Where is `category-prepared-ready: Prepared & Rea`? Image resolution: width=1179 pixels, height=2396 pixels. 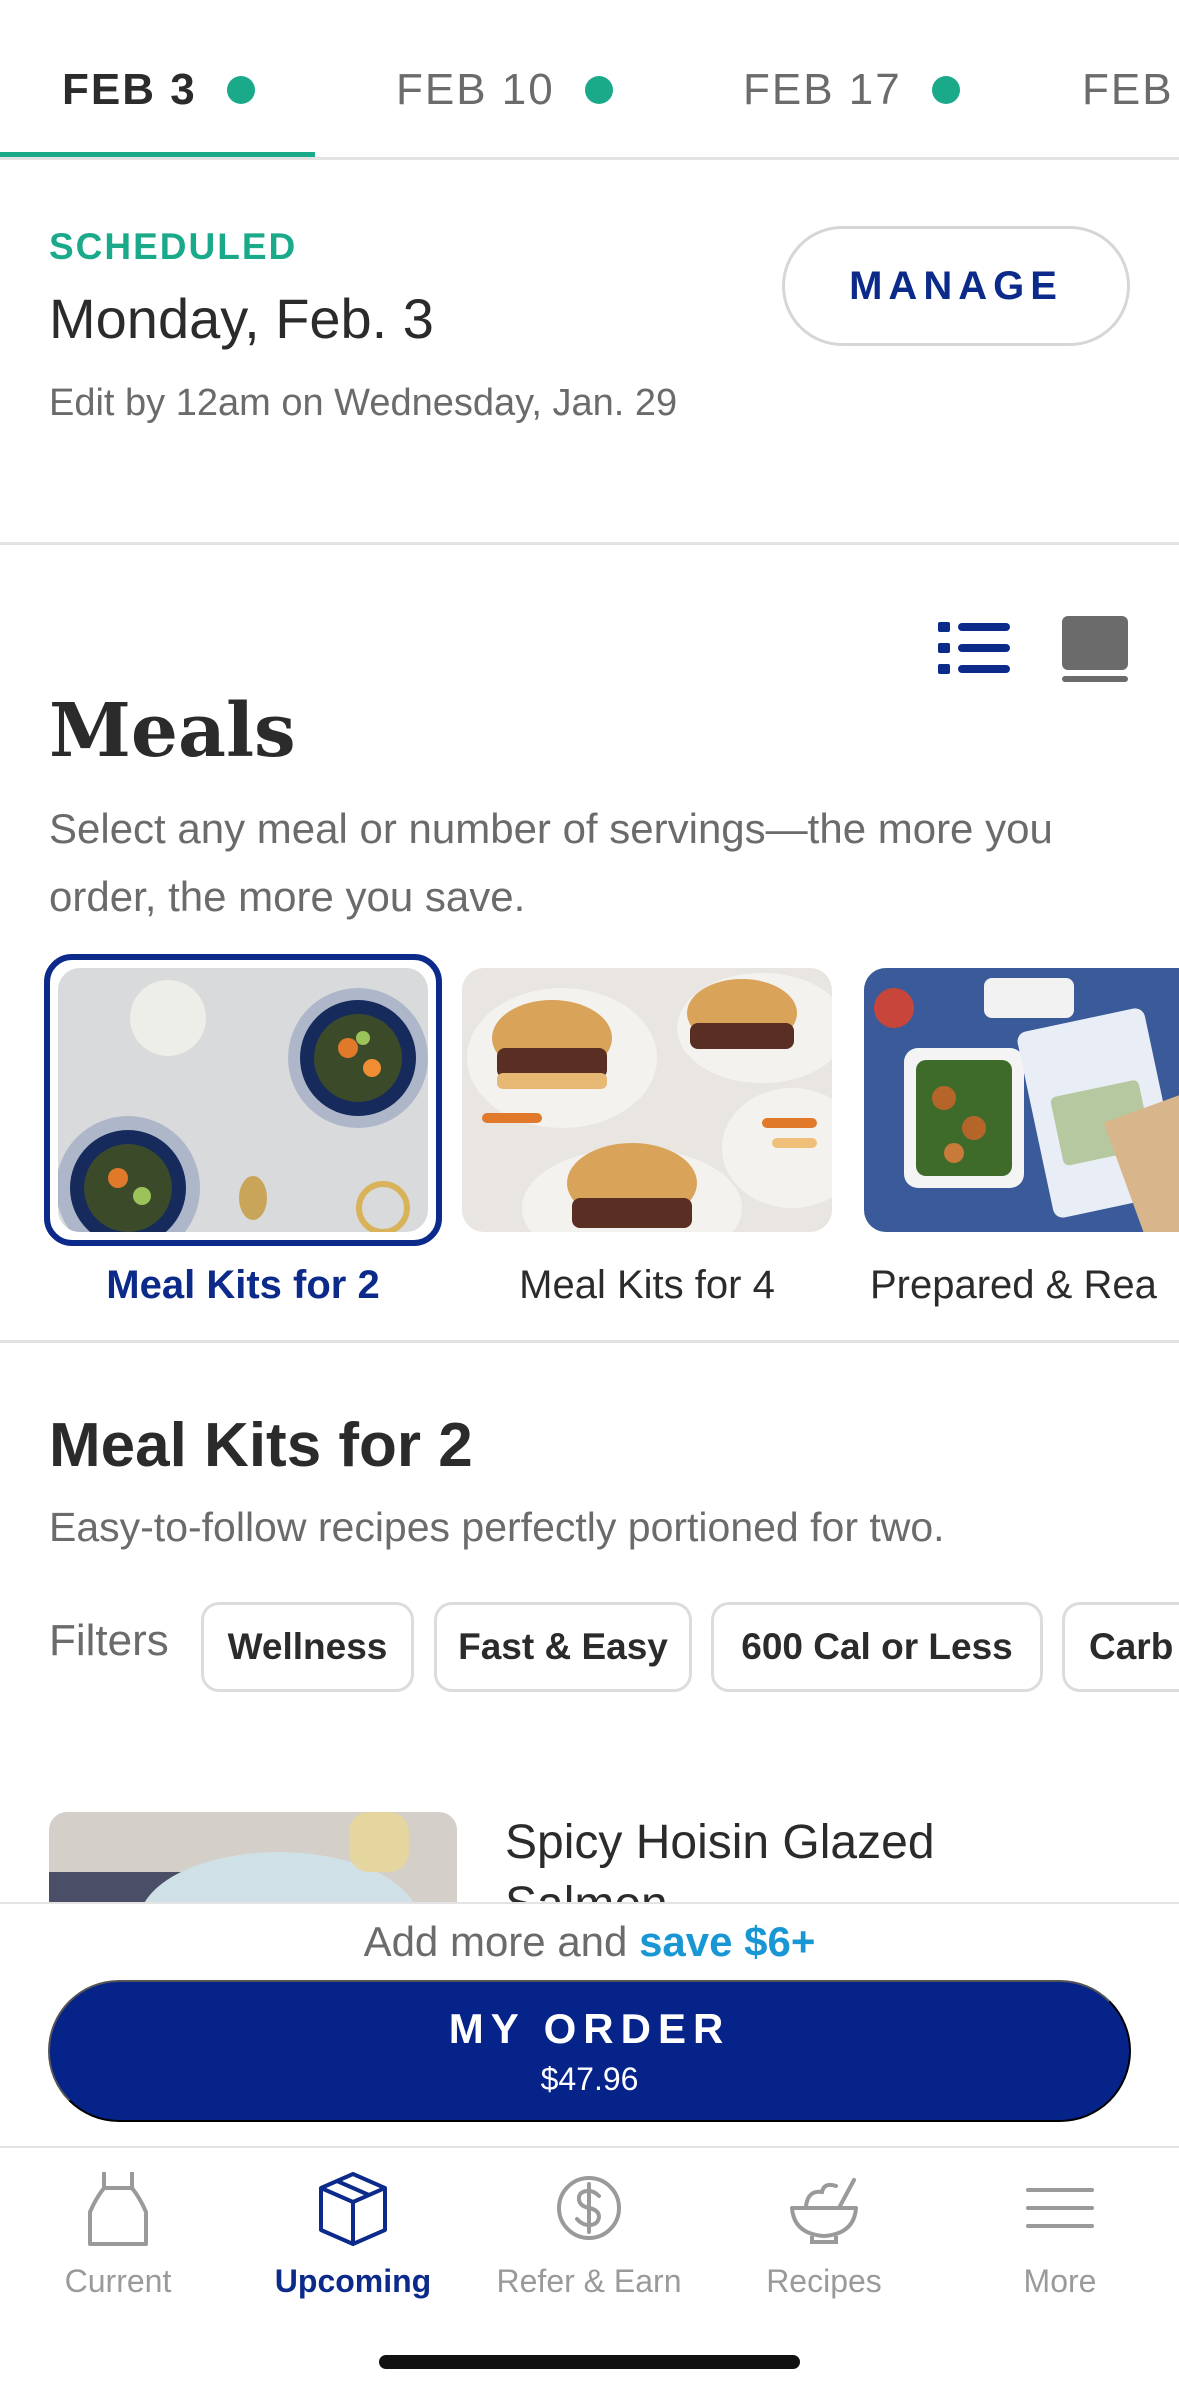 category-prepared-ready: Prepared & Rea is located at coordinates (1021, 1137).